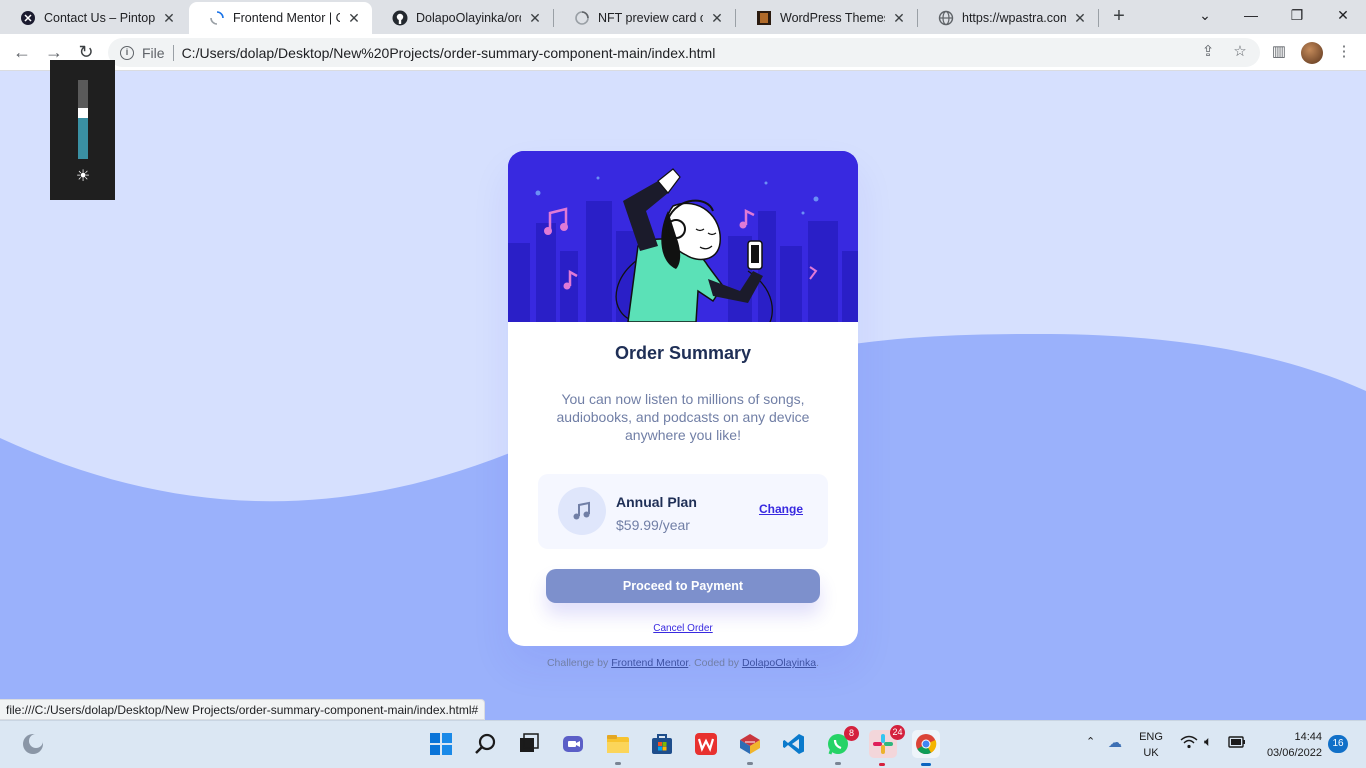 The height and width of the screenshot is (768, 1366). What do you see at coordinates (618, 748) in the screenshot?
I see `file-explorer-icon` at bounding box center [618, 748].